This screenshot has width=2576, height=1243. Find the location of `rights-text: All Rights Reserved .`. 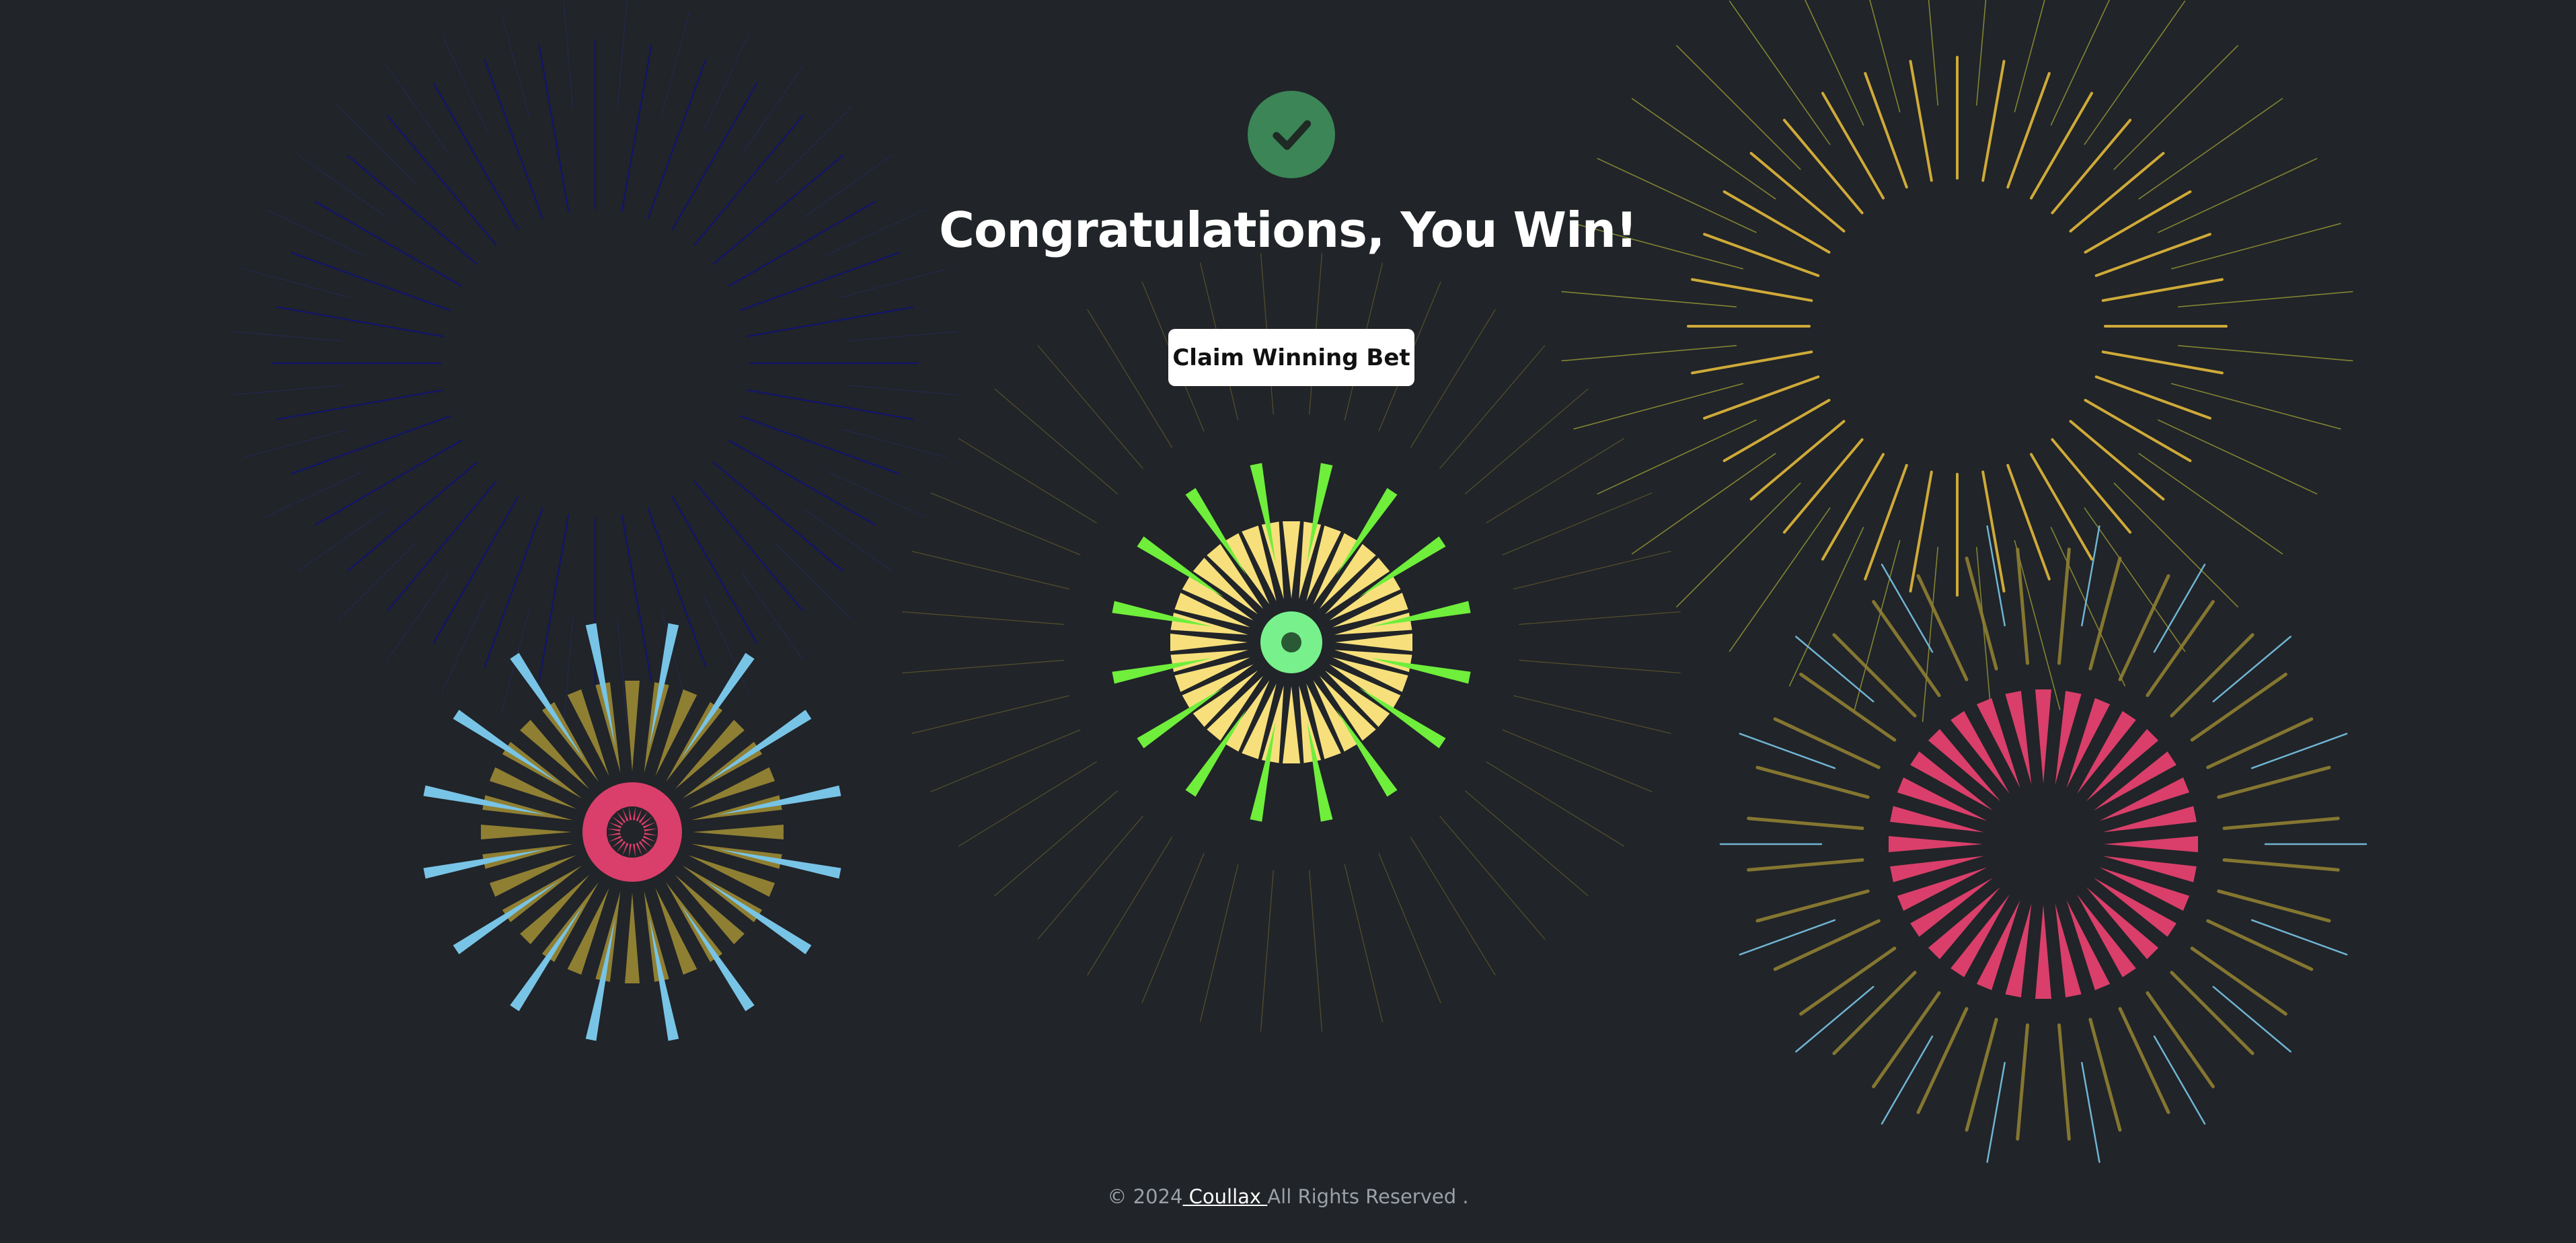

rights-text: All Rights Reserved . is located at coordinates (1368, 1197).